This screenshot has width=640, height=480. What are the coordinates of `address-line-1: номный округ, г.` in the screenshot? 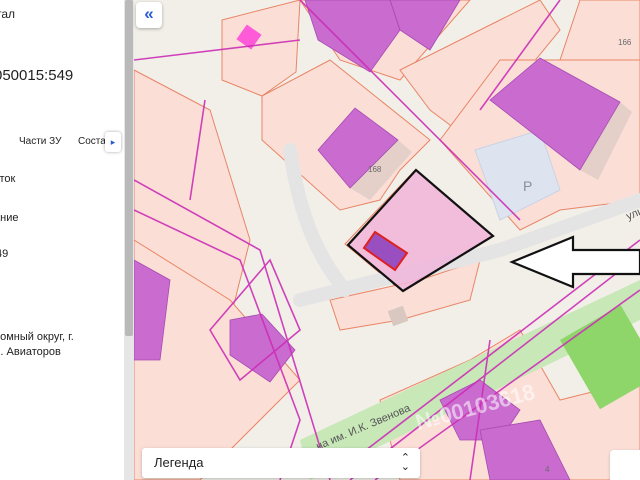 It's located at (37, 337).